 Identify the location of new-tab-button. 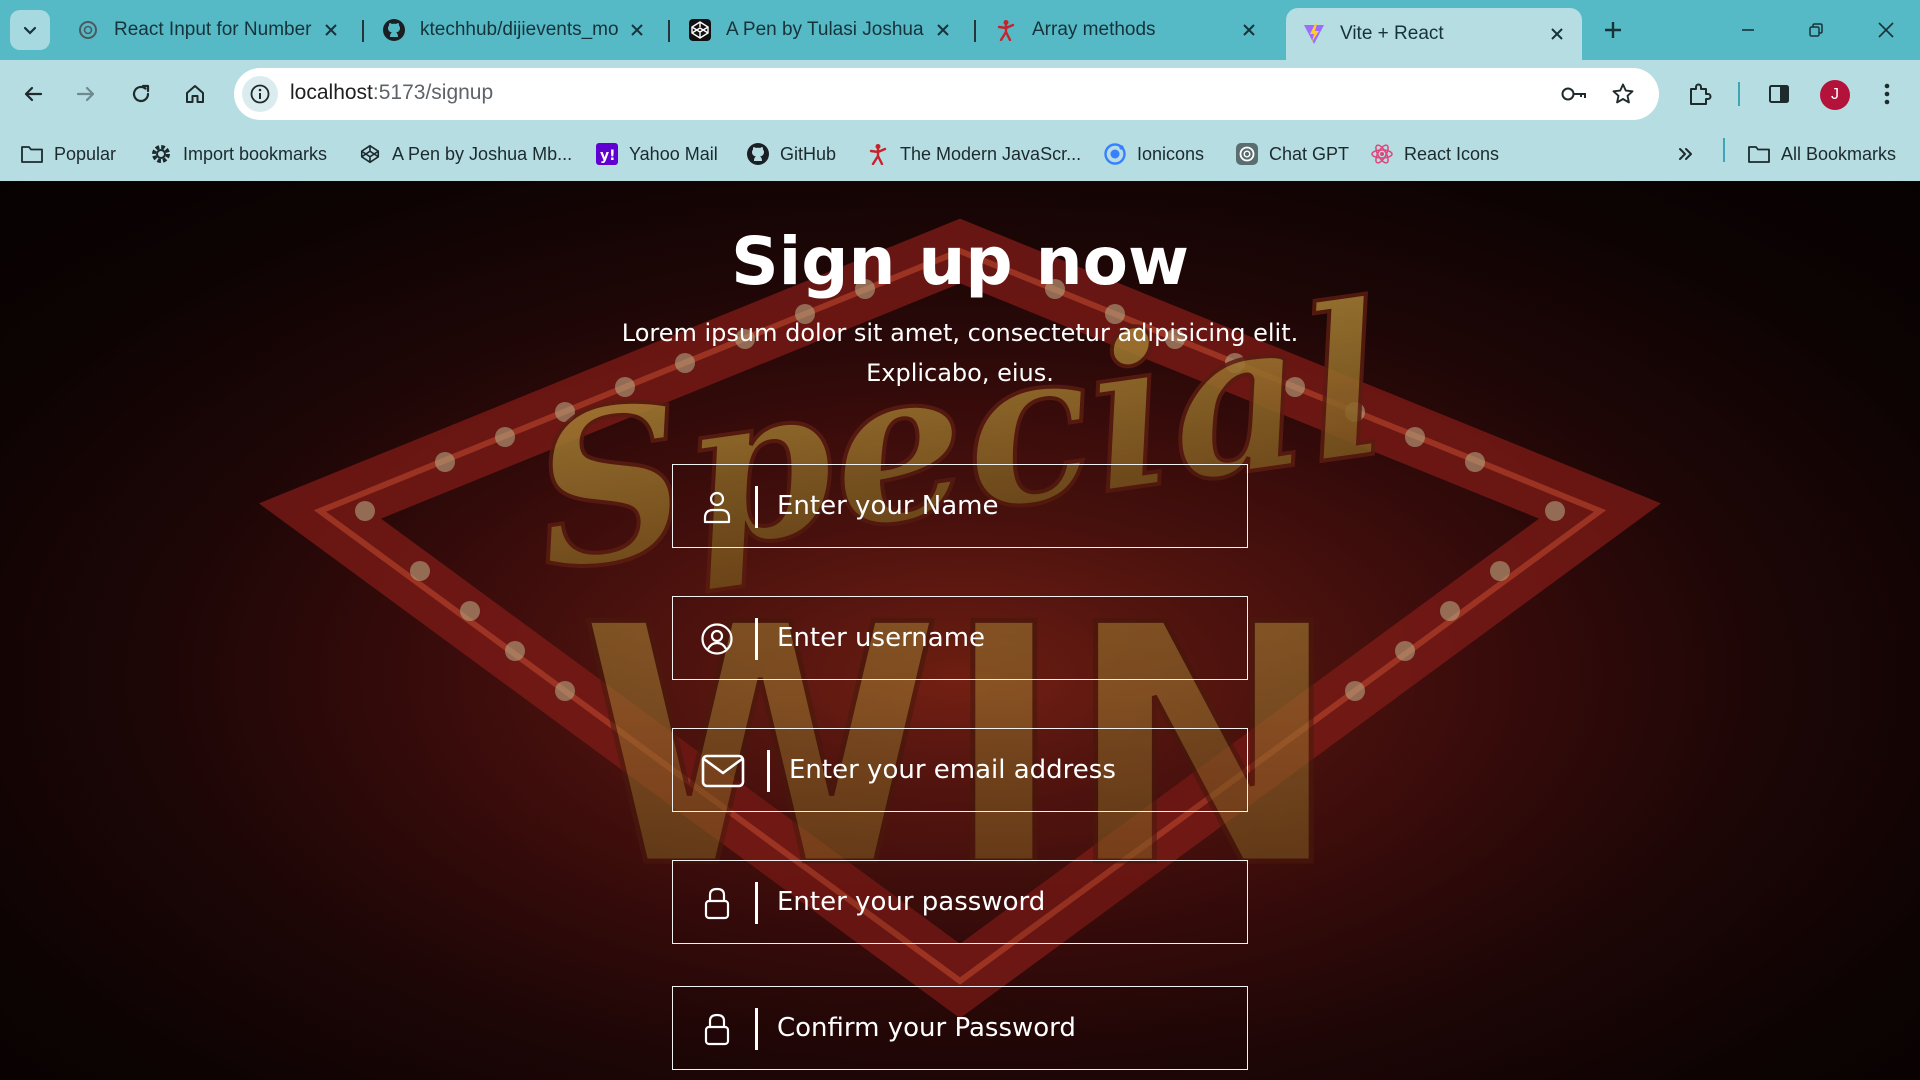
(1613, 30).